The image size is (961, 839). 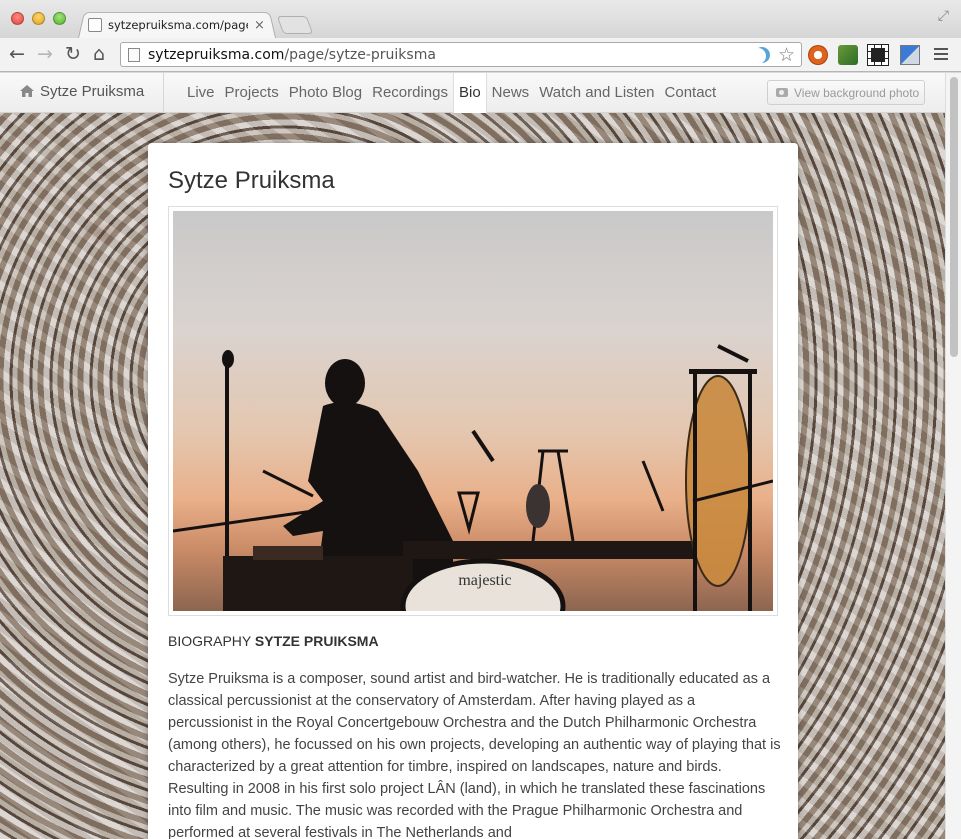 What do you see at coordinates (762, 55) in the screenshot?
I see `night-mode-icon` at bounding box center [762, 55].